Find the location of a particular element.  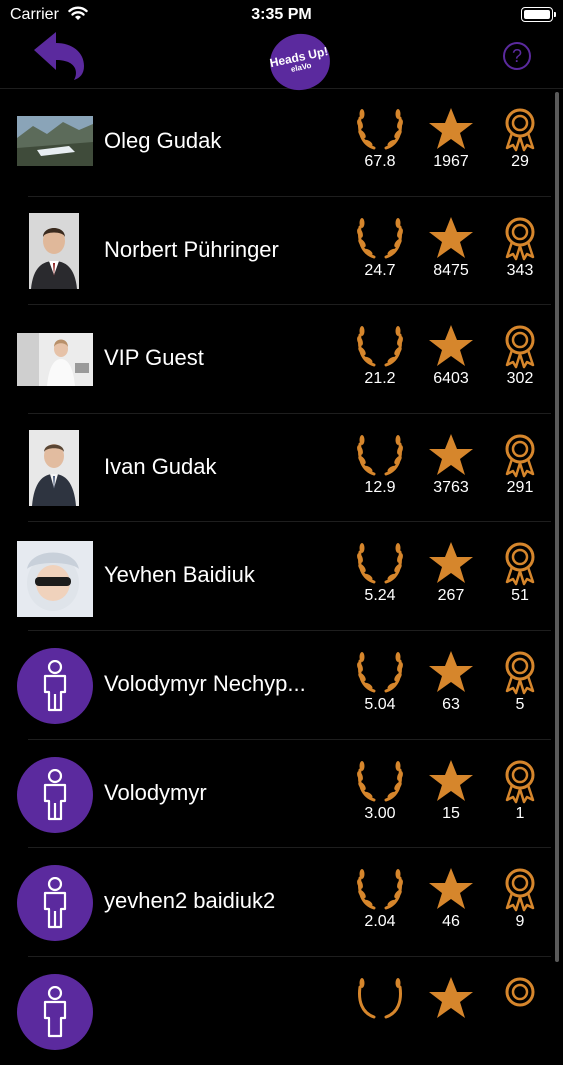

awards-stat: 343 is located at coordinates (520, 247).